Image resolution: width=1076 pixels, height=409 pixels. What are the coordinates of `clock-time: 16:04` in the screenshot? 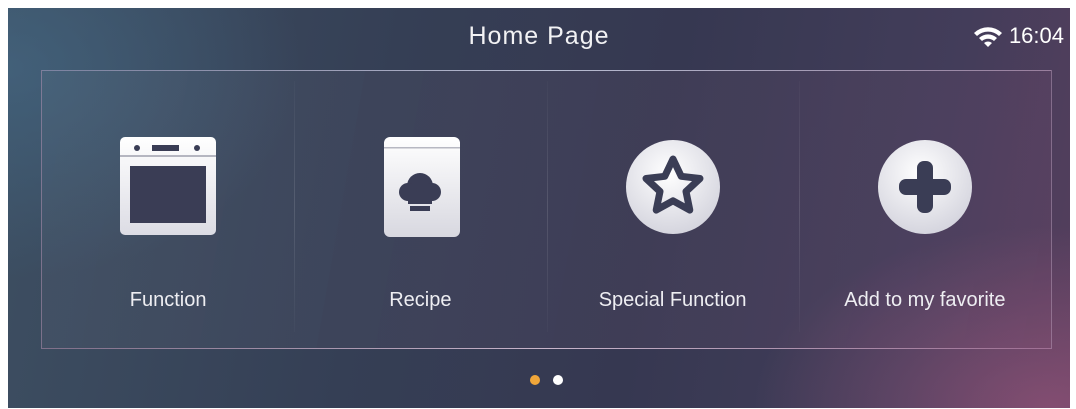 It's located at (1036, 35).